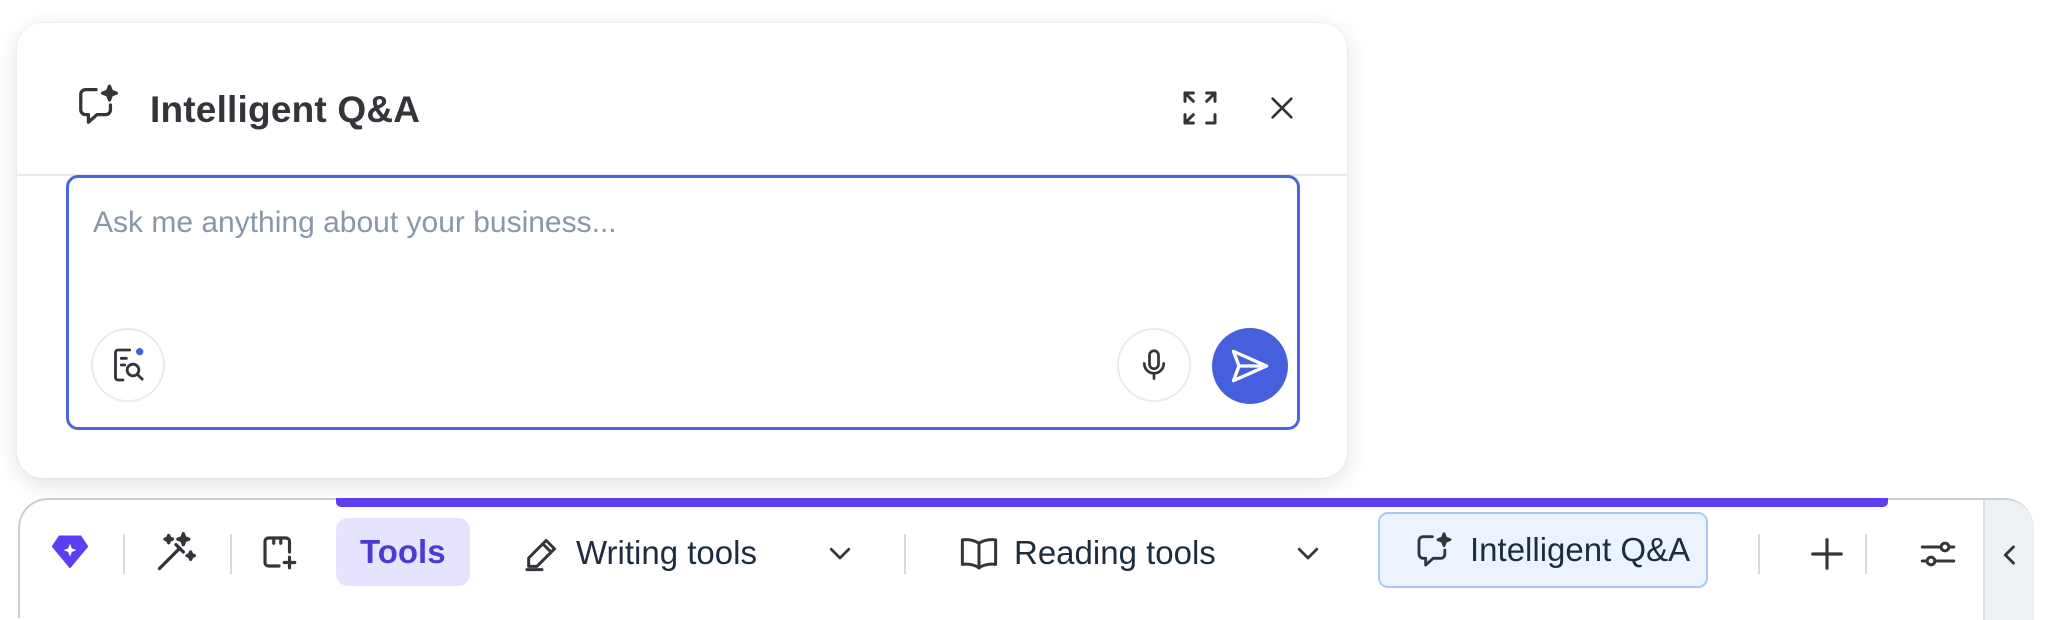 The image size is (2048, 620). I want to click on pencil-icon, so click(542, 553).